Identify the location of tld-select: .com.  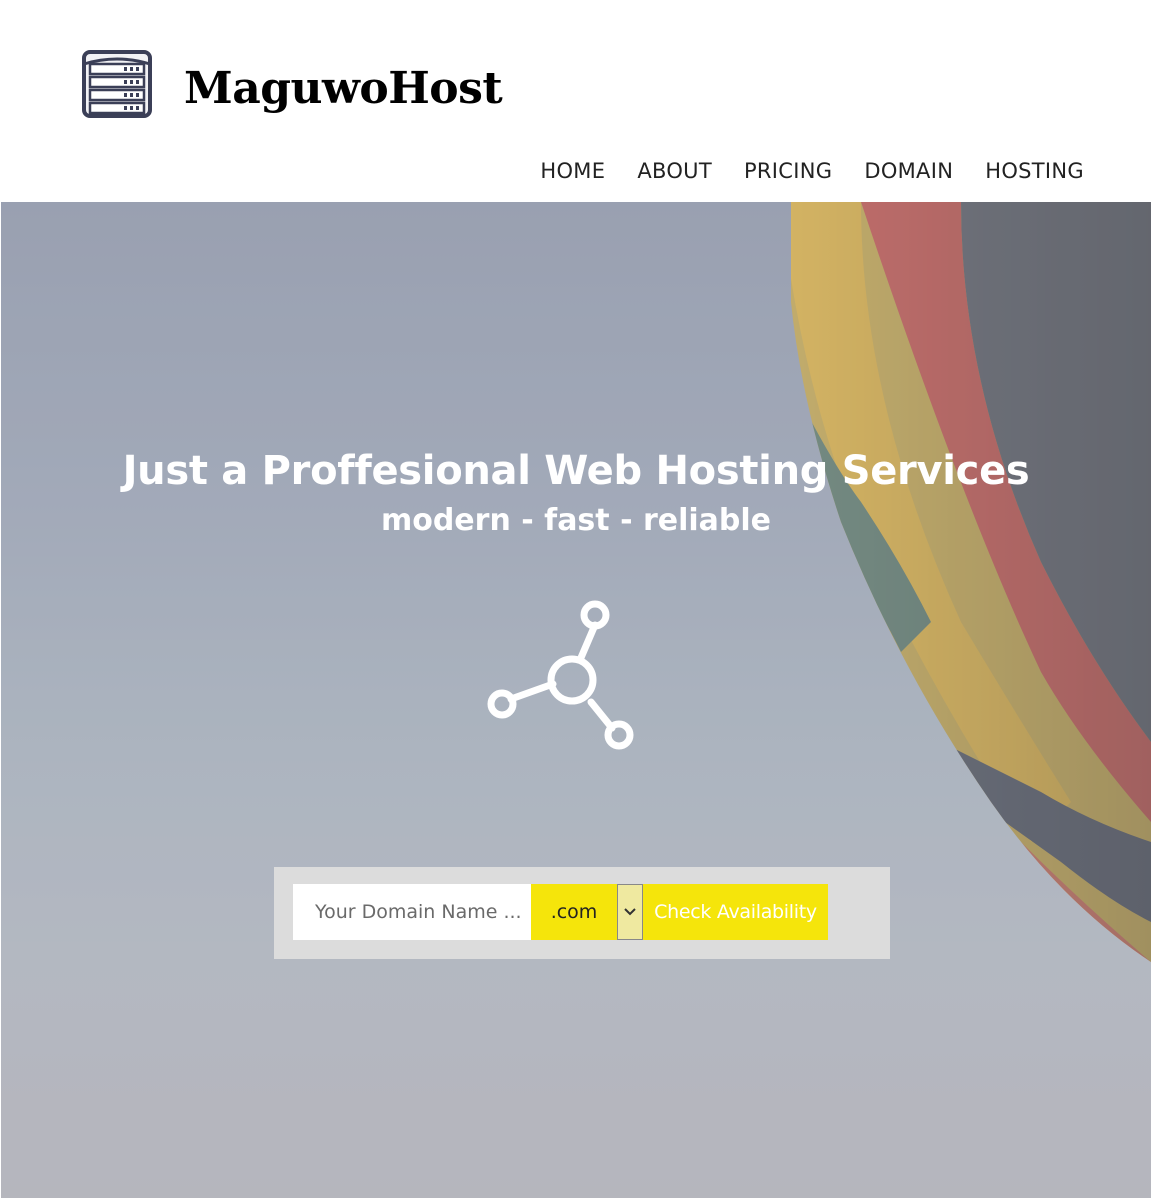
(587, 912).